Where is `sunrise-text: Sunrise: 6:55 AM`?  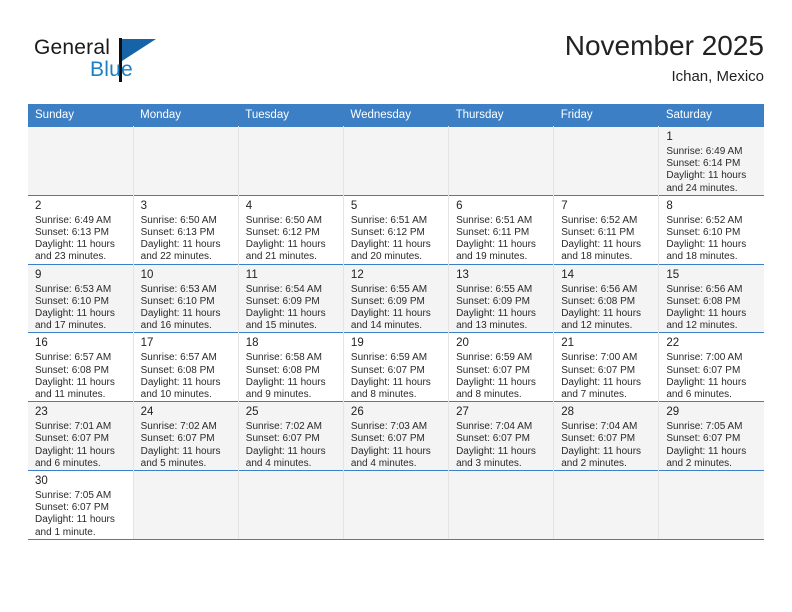
sunrise-text: Sunrise: 6:55 AM is located at coordinates (494, 289).